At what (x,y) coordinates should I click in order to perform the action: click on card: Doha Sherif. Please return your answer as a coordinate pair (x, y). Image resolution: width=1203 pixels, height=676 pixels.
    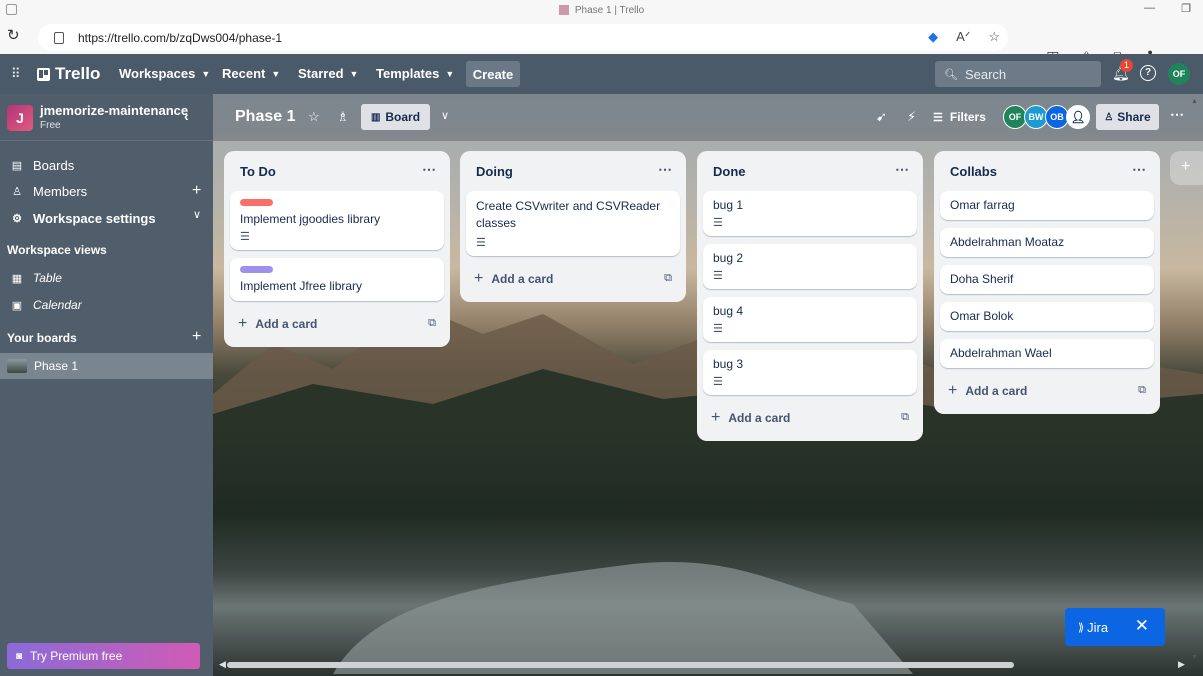
    Looking at the image, I should click on (1047, 279).